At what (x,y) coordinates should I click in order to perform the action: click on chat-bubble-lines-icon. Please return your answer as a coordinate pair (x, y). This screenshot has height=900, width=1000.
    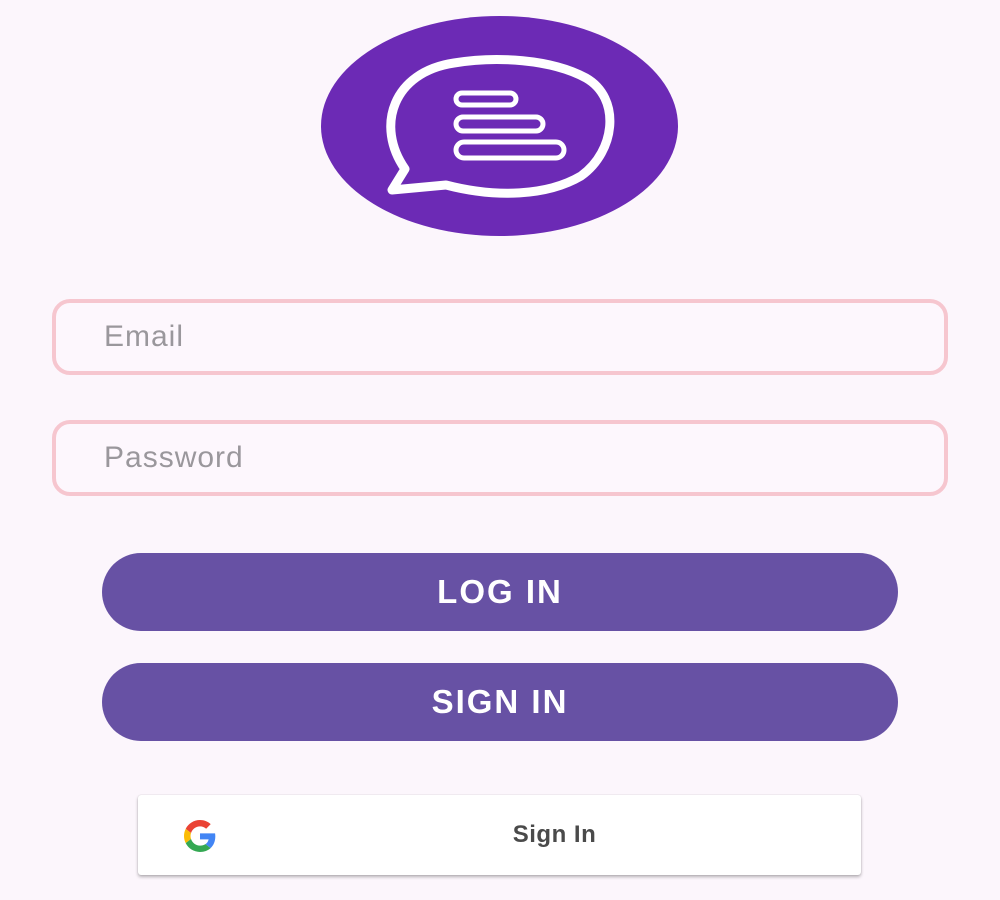
    Looking at the image, I should click on (500, 126).